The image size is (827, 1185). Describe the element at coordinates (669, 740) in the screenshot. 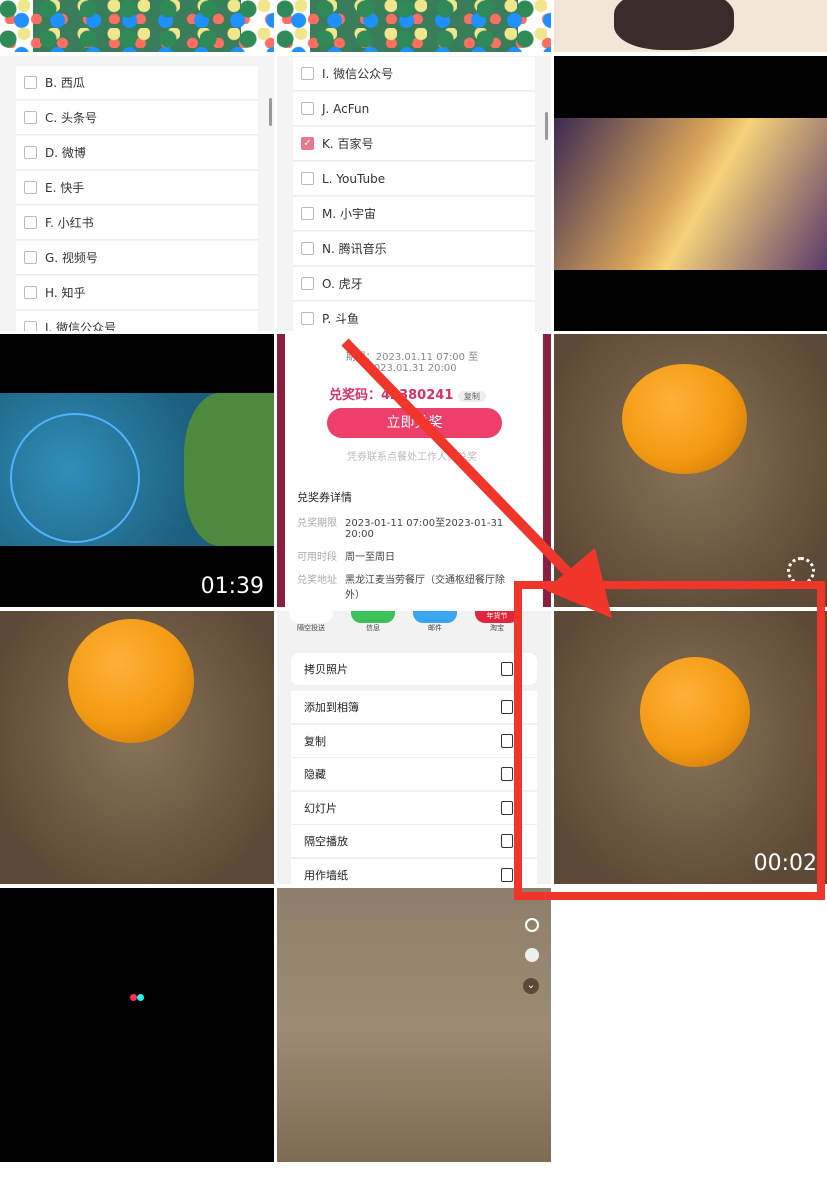

I see `annotation-highlight-box` at that location.